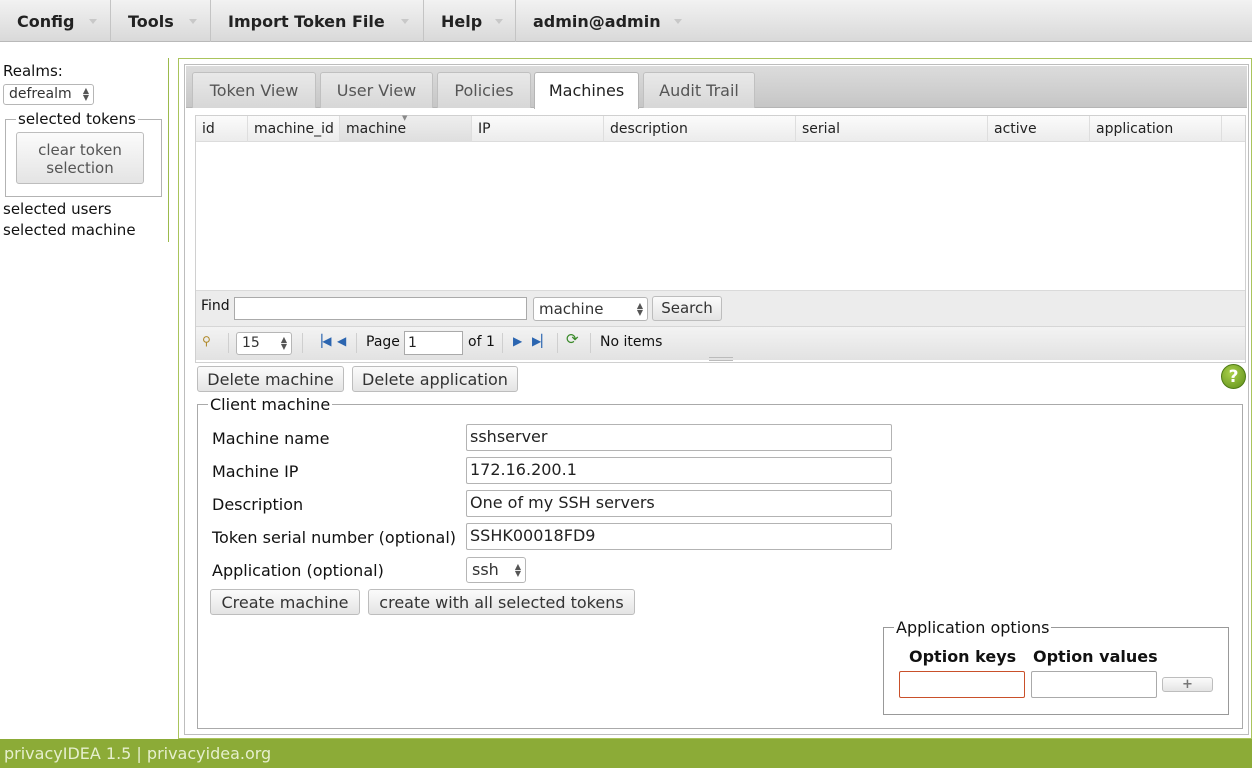  I want to click on option-key-input, so click(962, 684).